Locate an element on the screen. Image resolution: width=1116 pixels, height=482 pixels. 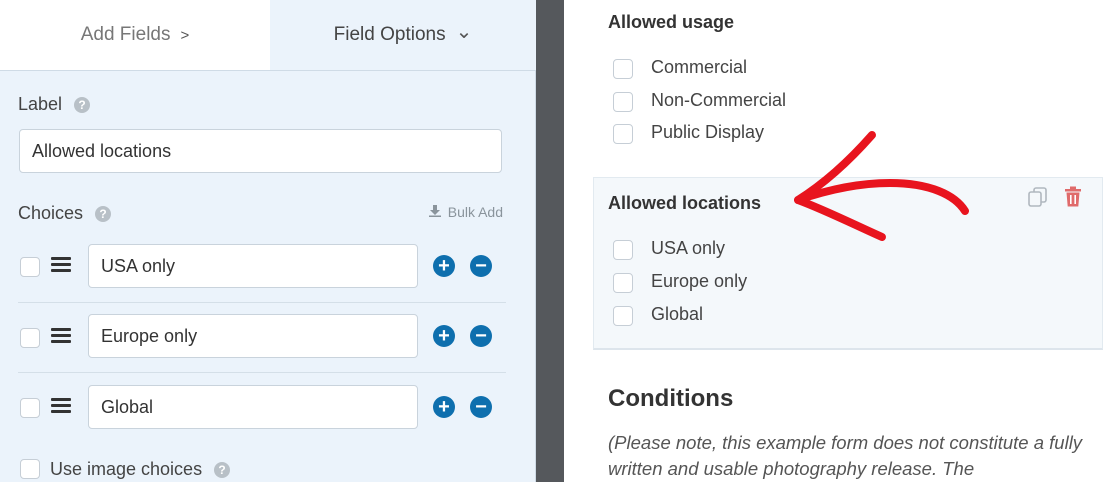
red-arrow-annotation is located at coordinates (881, 186).